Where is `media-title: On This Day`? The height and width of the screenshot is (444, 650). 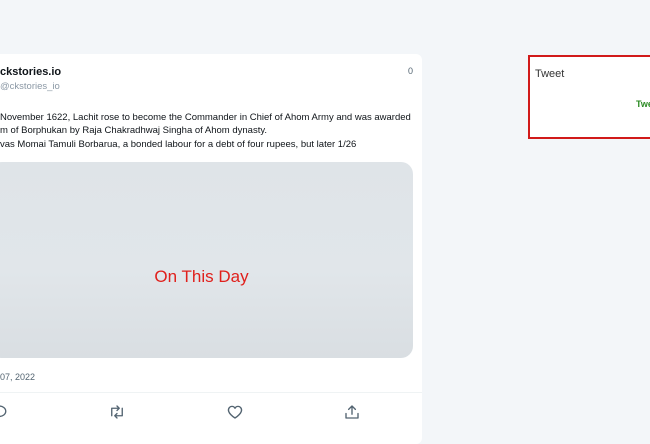
media-title: On This Day is located at coordinates (201, 276).